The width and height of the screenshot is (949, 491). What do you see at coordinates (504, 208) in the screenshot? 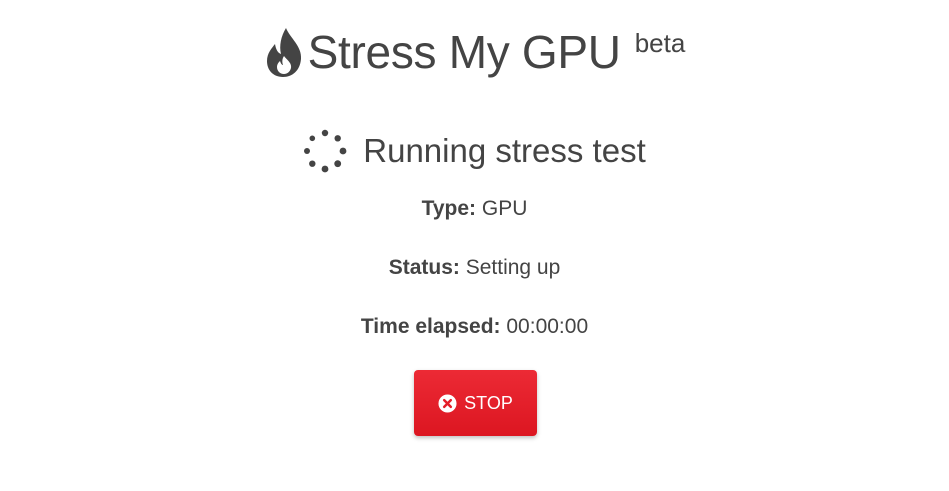
I see `type-value: GPU` at bounding box center [504, 208].